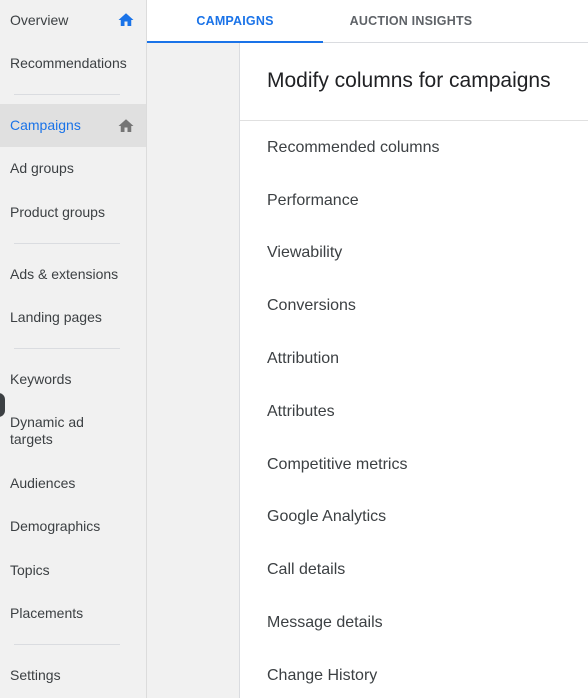 The width and height of the screenshot is (588, 698). I want to click on collapse-handle, so click(2, 405).